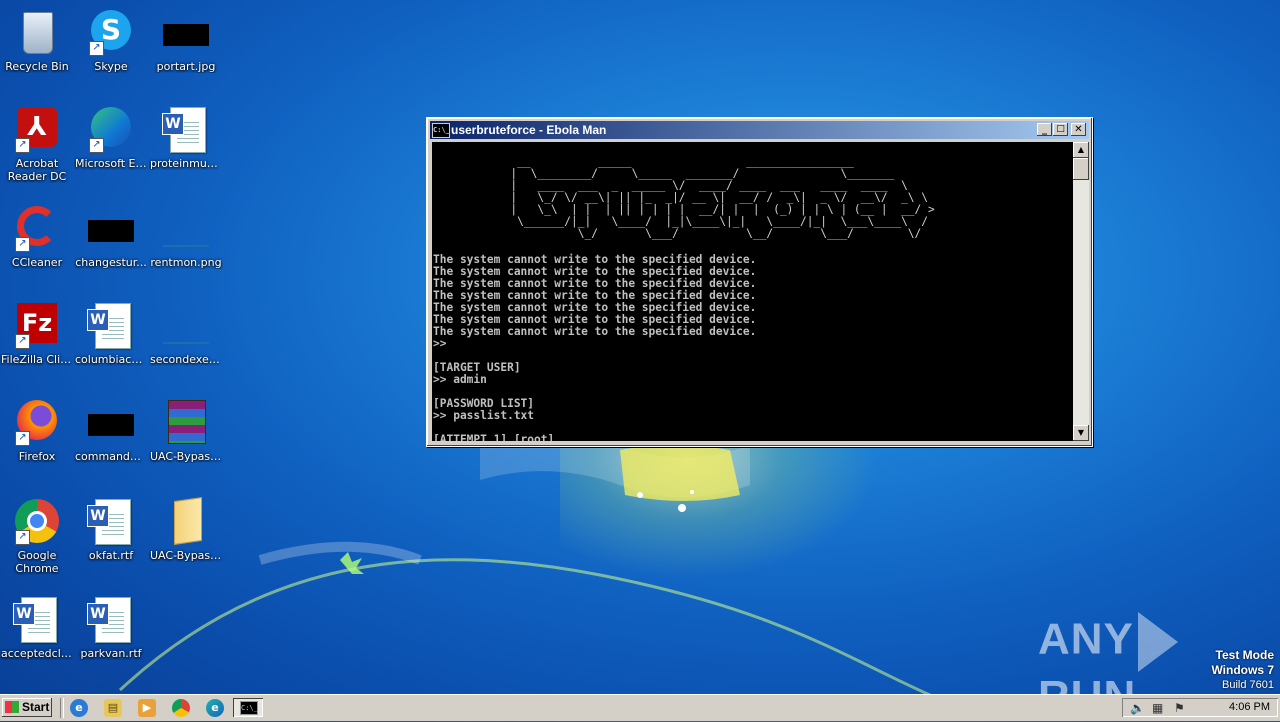 This screenshot has height=722, width=1280. What do you see at coordinates (37, 456) in the screenshot?
I see `desktop-icon-label: Firefox` at bounding box center [37, 456].